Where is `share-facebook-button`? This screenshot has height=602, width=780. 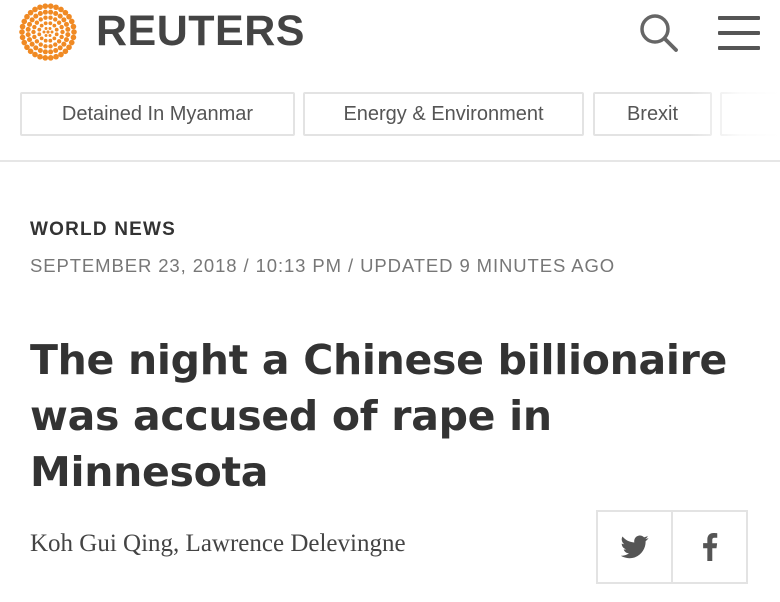 share-facebook-button is located at coordinates (708, 547).